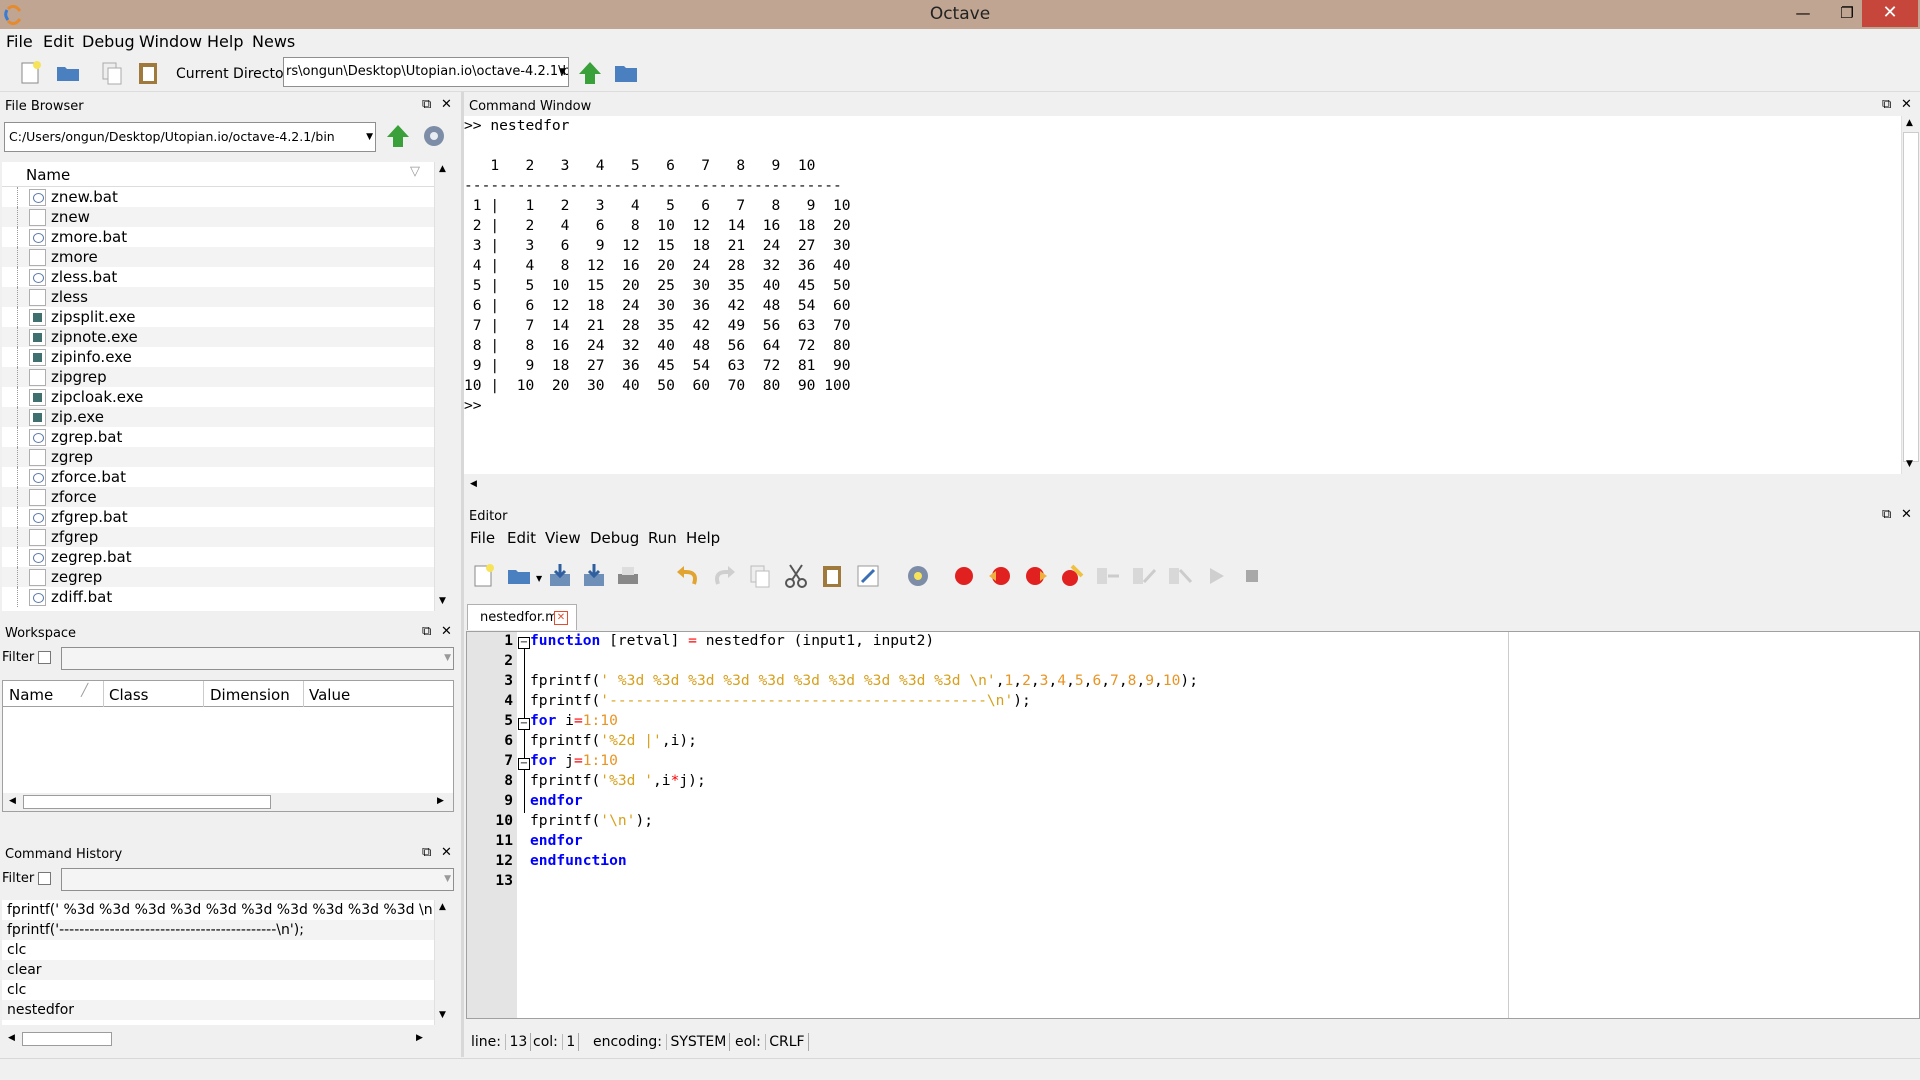 The image size is (1920, 1080). Describe the element at coordinates (443, 962) in the screenshot. I see `history-vscrollbar: ▲ ▼` at that location.